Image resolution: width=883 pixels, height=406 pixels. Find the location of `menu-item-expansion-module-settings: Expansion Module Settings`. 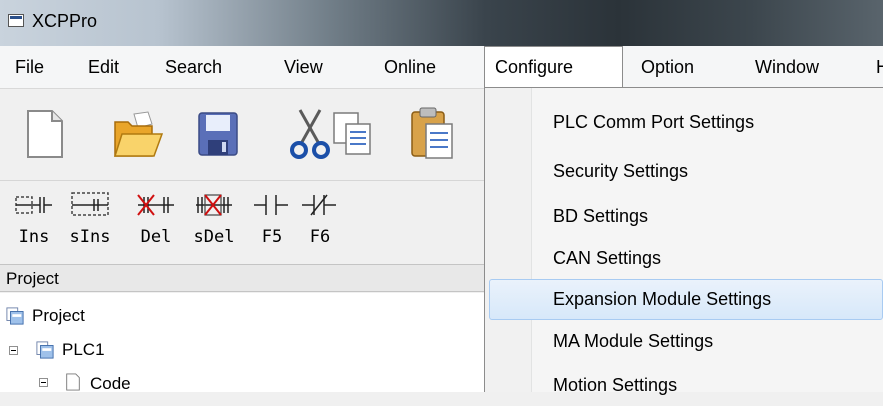

menu-item-expansion-module-settings: Expansion Module Settings is located at coordinates (686, 299).